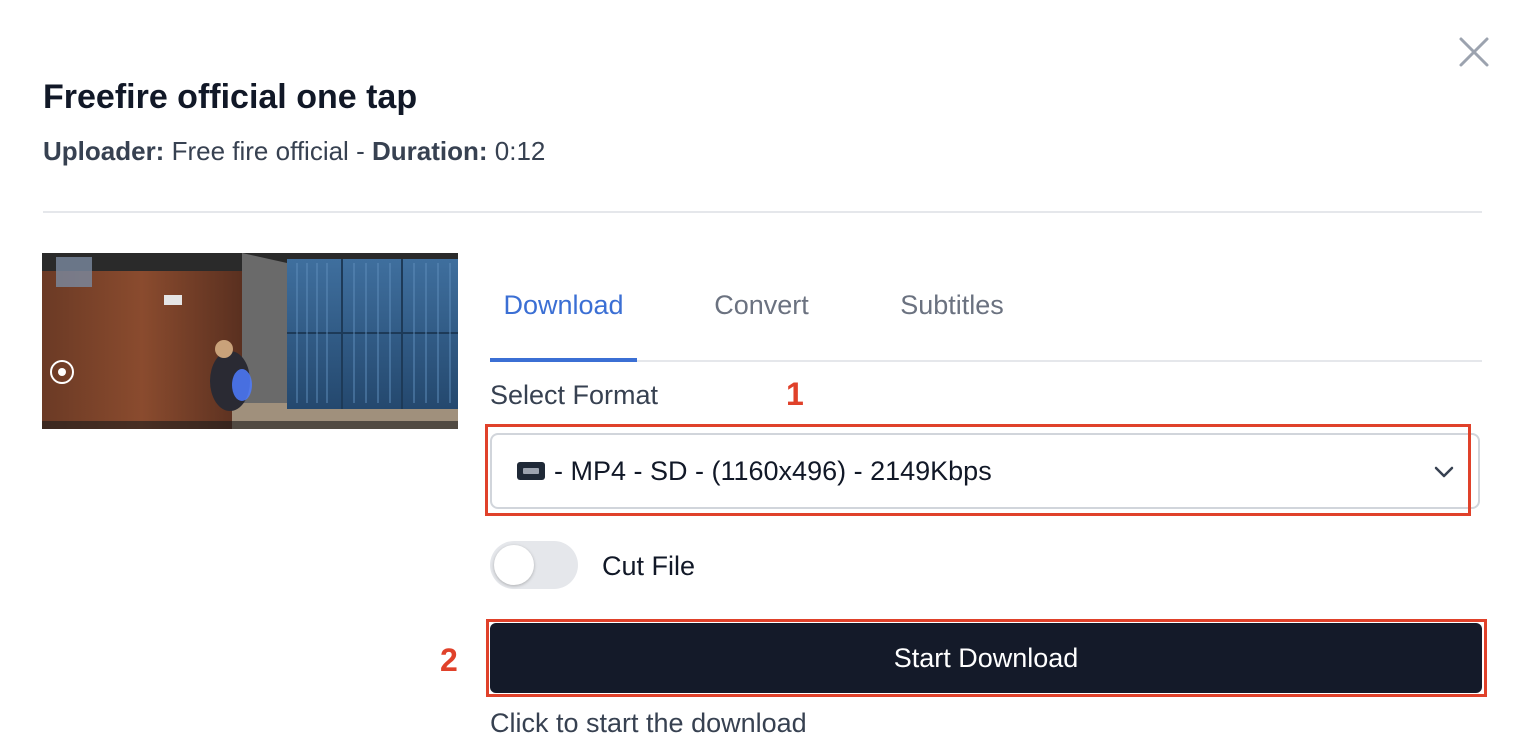 This screenshot has height=750, width=1516. I want to click on duration-value: 0:12, so click(520, 151).